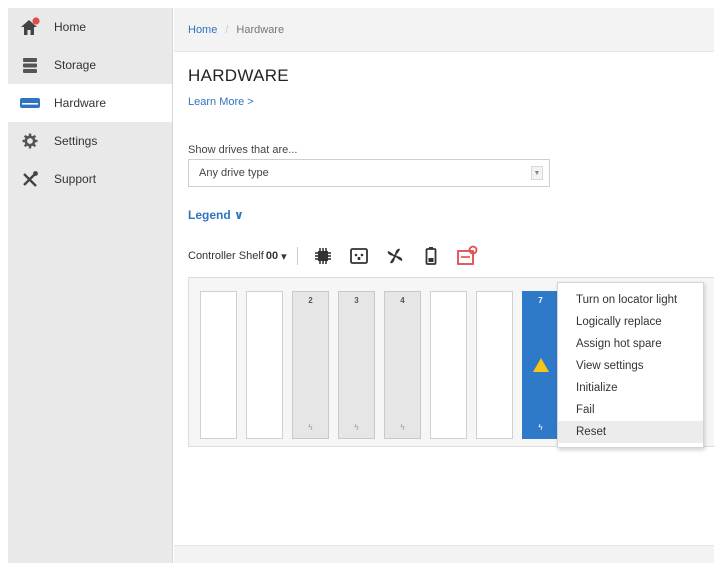 The height and width of the screenshot is (563, 714). Describe the element at coordinates (297, 256) in the screenshot. I see `shelf-toolbar-divider` at that location.